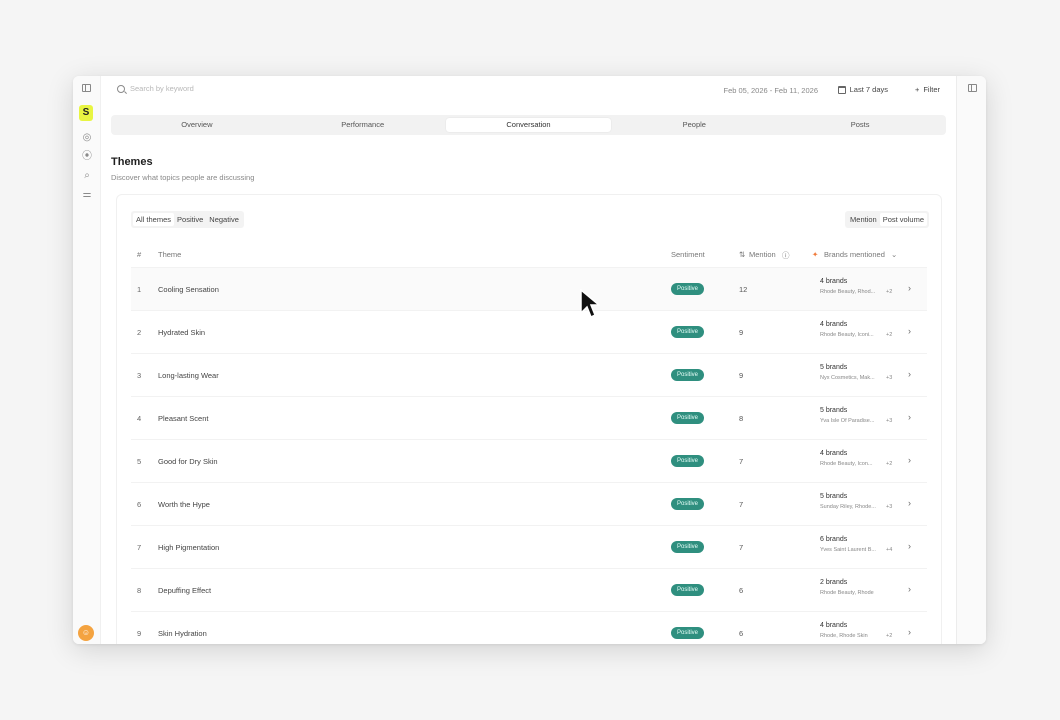 The height and width of the screenshot is (720, 1060). Describe the element at coordinates (847, 593) in the screenshot. I see `brands-list: Rhode Beauty, Rhode` at that location.